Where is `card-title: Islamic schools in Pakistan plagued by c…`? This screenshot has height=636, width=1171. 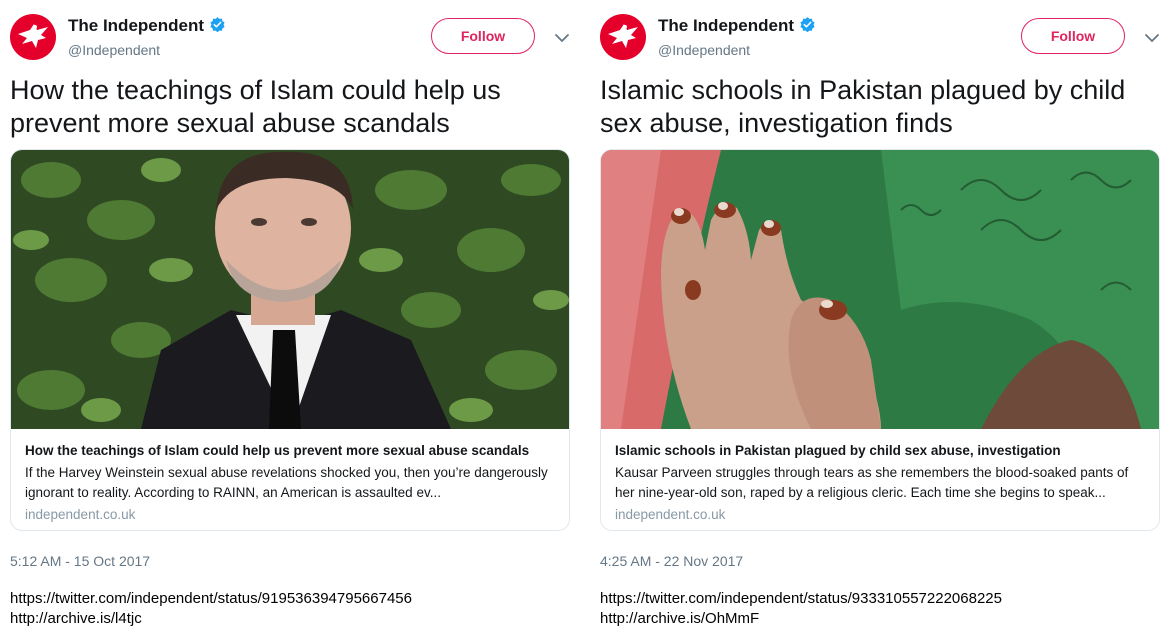 card-title: Islamic schools in Pakistan plagued by c… is located at coordinates (880, 451).